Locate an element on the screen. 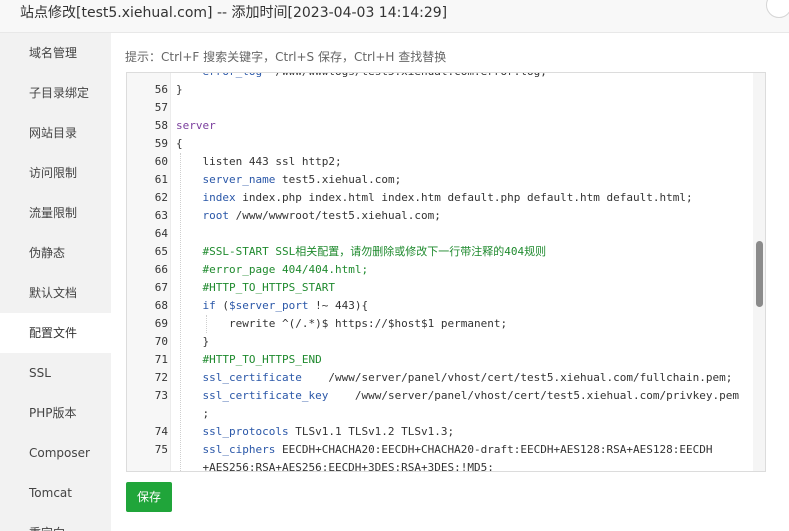 This screenshot has height=531, width=789. code-line: 57 is located at coordinates (446, 108).